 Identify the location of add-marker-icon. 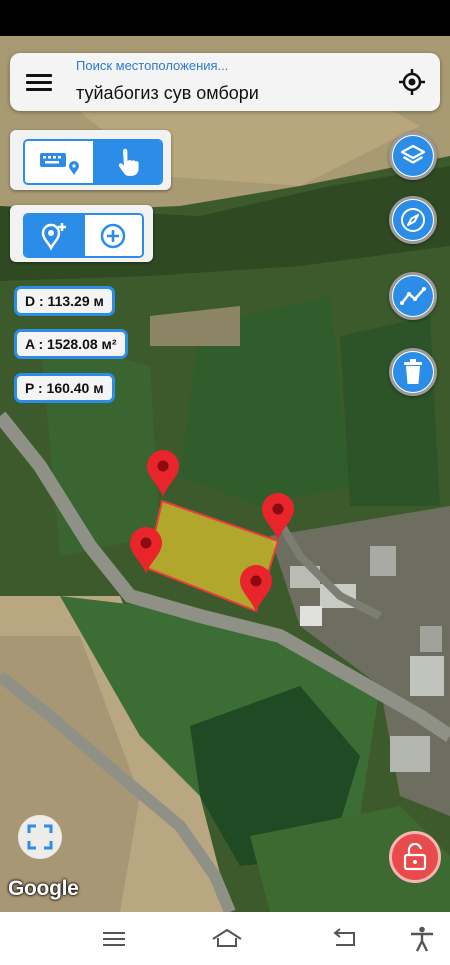
(53, 236).